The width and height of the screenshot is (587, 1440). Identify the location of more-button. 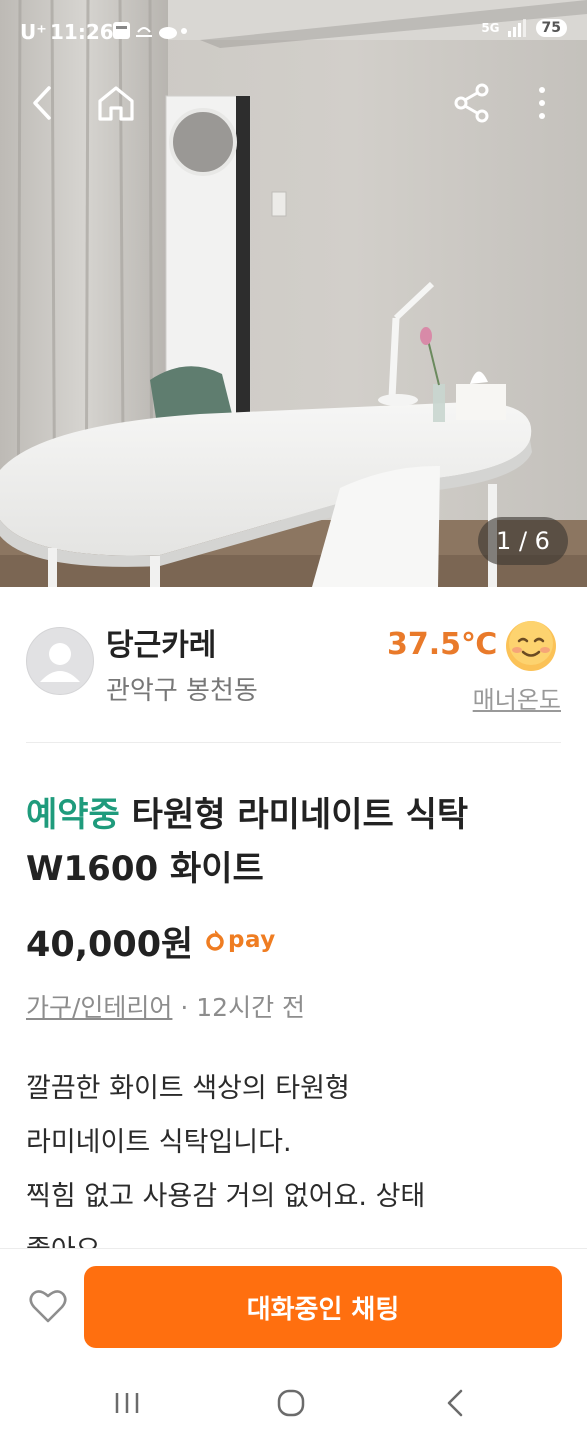
(542, 103).